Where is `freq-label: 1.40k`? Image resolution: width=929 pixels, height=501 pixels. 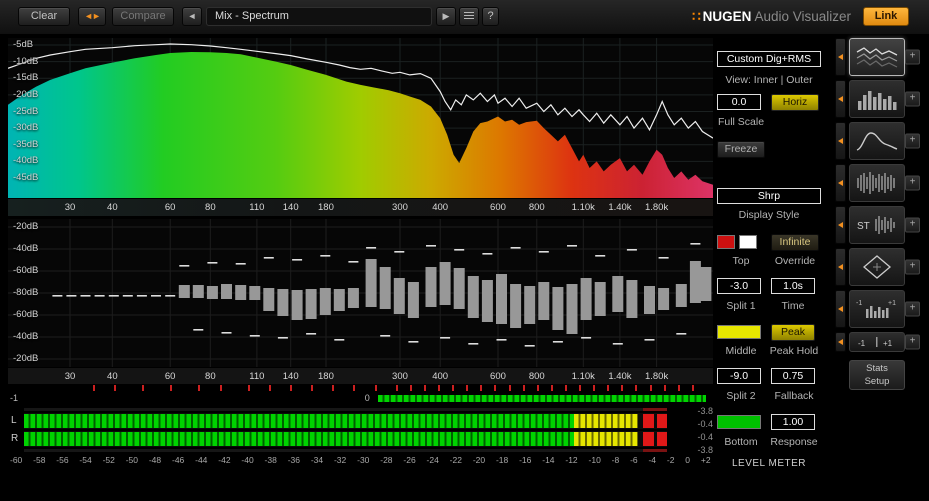
freq-label: 1.40k is located at coordinates (620, 207).